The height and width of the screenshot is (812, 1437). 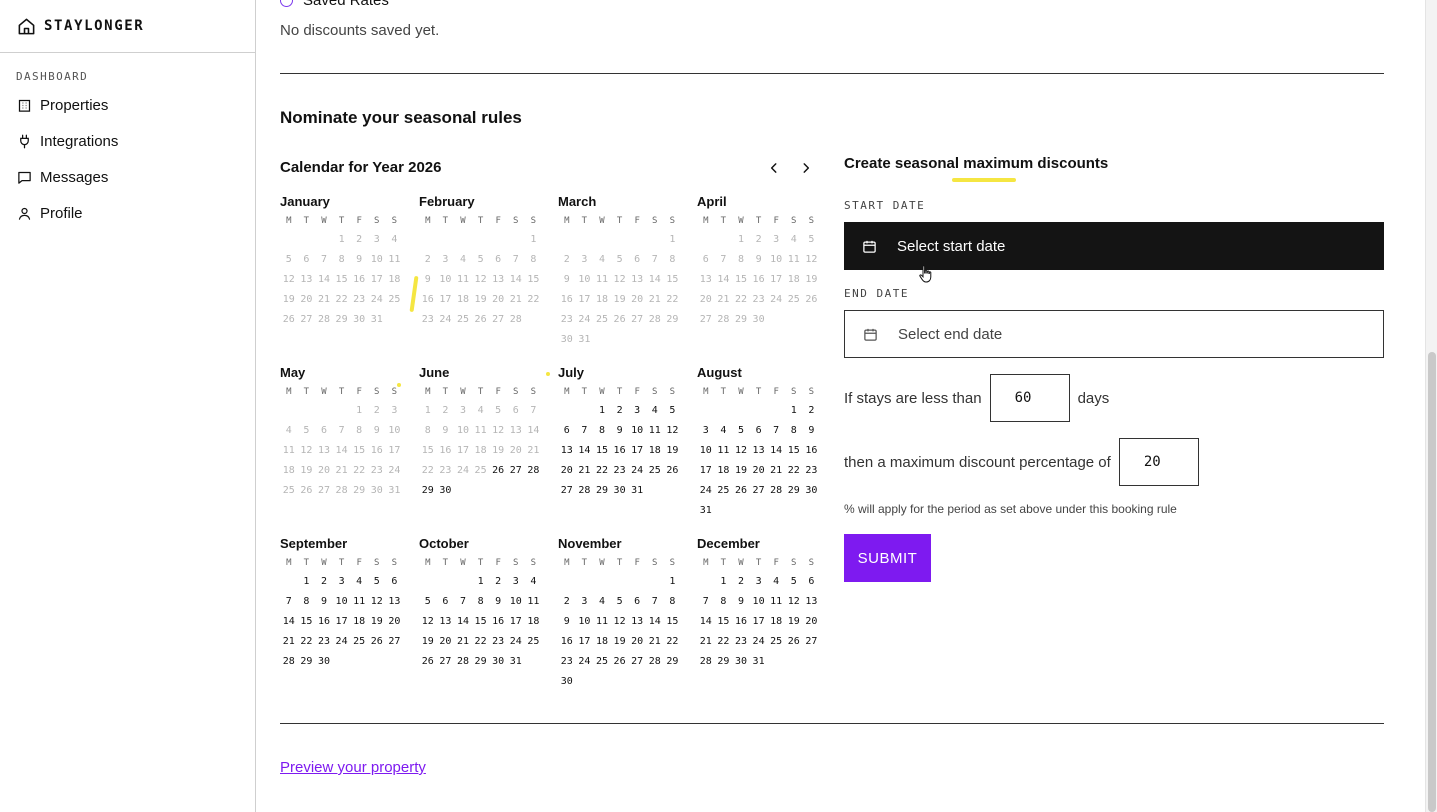 I want to click on sidebar-item-properties: Properties, so click(x=127, y=105).